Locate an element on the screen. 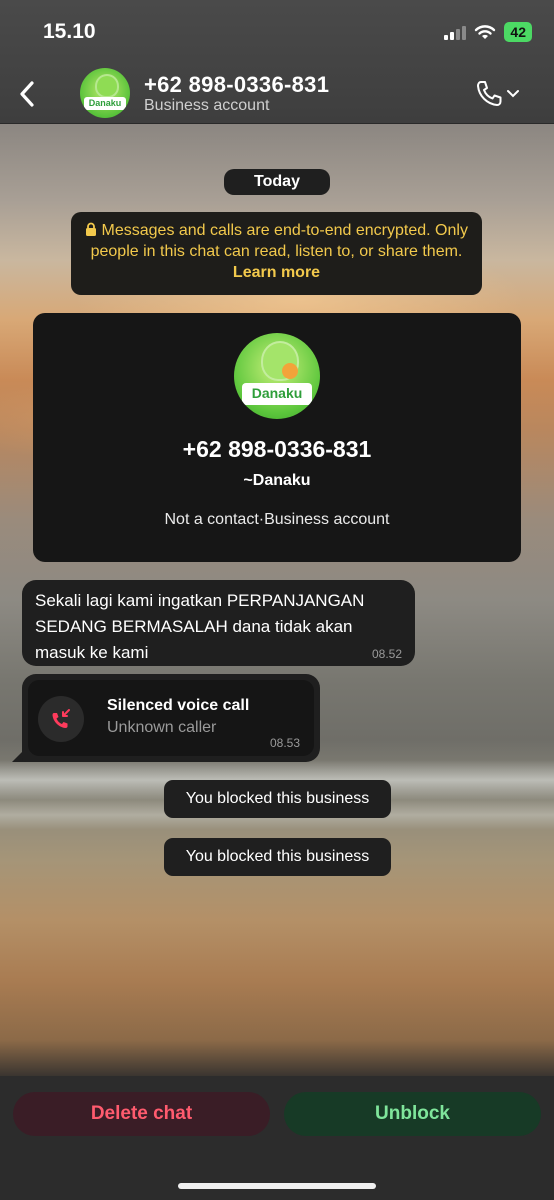 Image resolution: width=554 pixels, height=1200 pixels. contact-avatar: Danaku is located at coordinates (105, 93).